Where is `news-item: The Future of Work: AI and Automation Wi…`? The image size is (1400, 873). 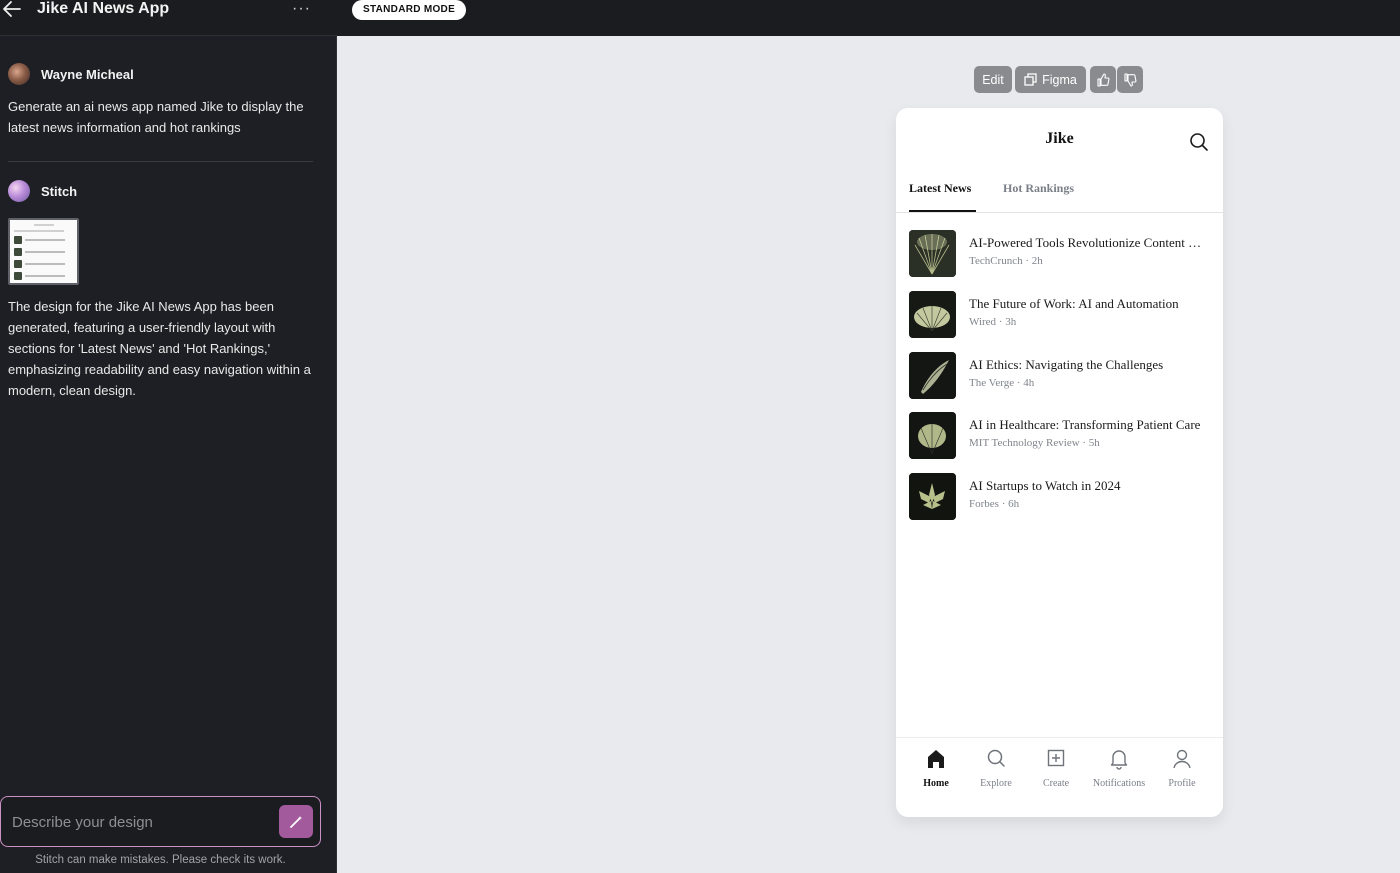
news-item: The Future of Work: AI and Automation Wi… is located at coordinates (1059, 315).